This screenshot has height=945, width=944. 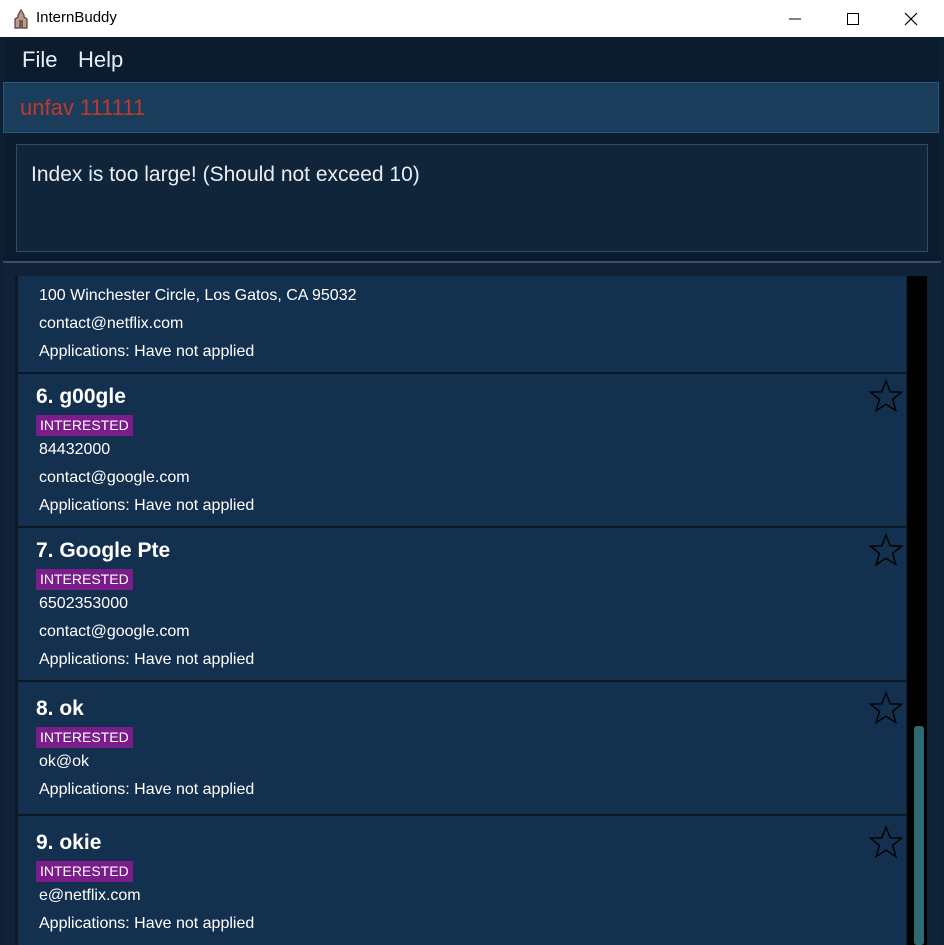 I want to click on company-email: ok@ok, so click(x=64, y=761).